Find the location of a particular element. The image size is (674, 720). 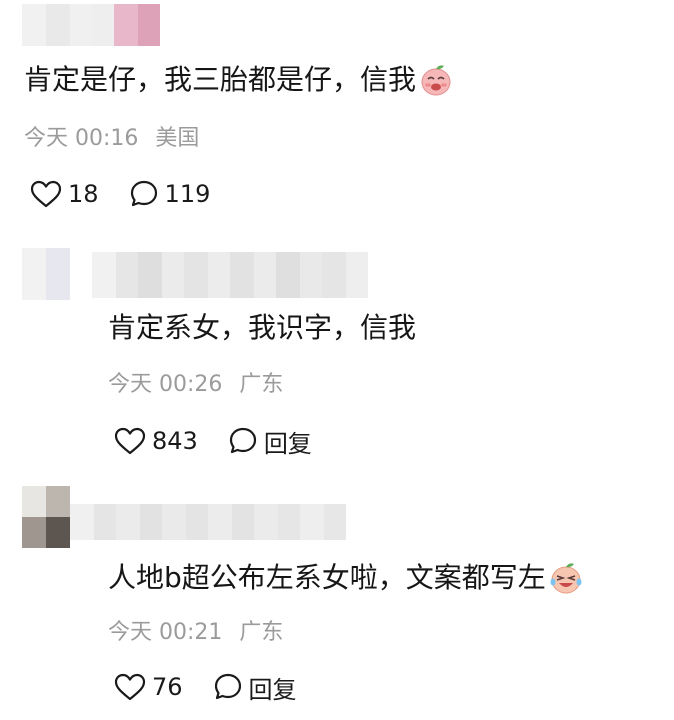

comment-time: 今天 00:21 is located at coordinates (165, 632).